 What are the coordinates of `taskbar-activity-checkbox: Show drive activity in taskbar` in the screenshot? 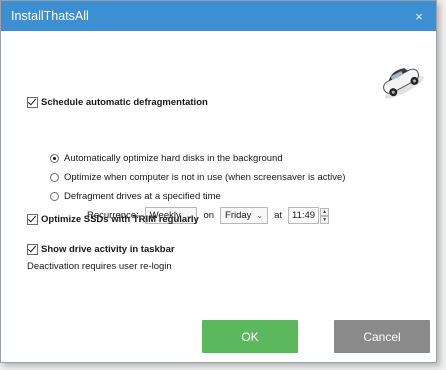 It's located at (101, 249).